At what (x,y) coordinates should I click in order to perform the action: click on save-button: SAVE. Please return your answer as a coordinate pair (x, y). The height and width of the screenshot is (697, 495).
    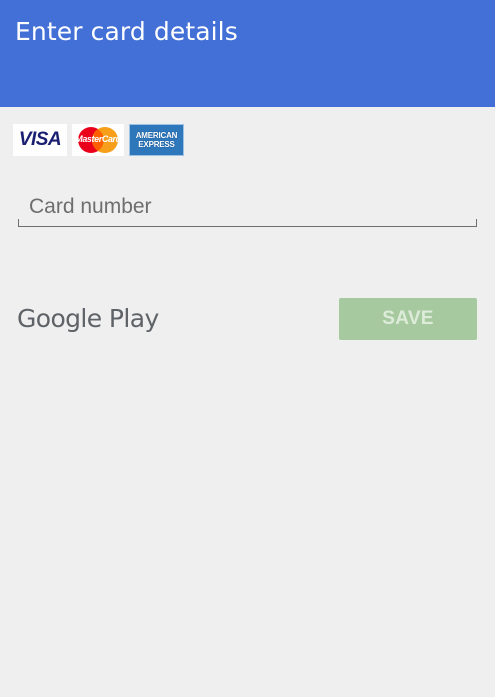
    Looking at the image, I should click on (408, 319).